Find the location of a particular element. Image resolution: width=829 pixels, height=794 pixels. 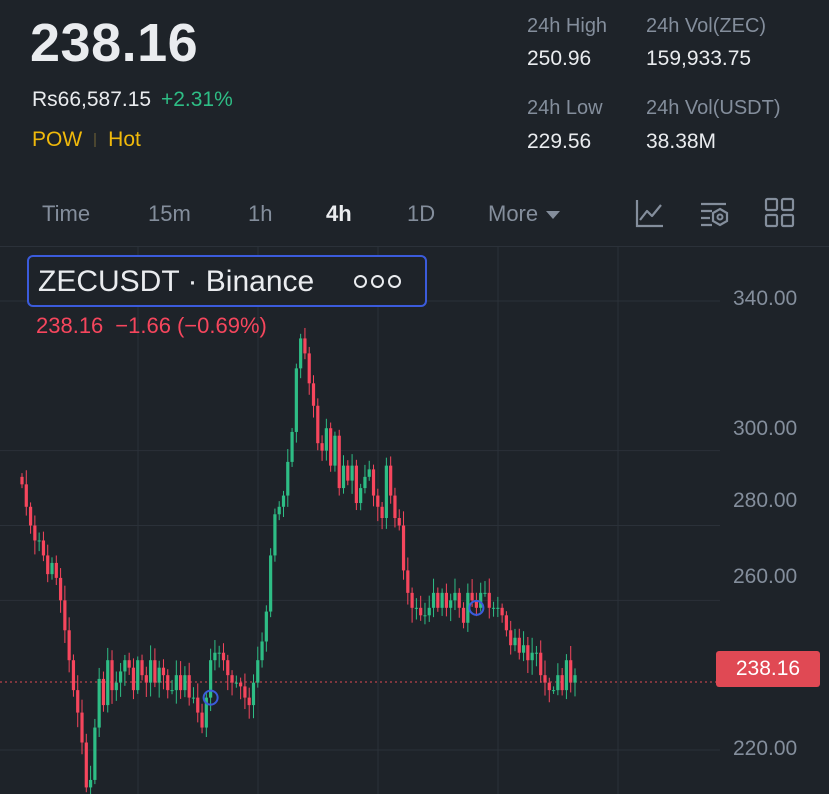

vol-quote-value: 38.38M is located at coordinates (681, 141).